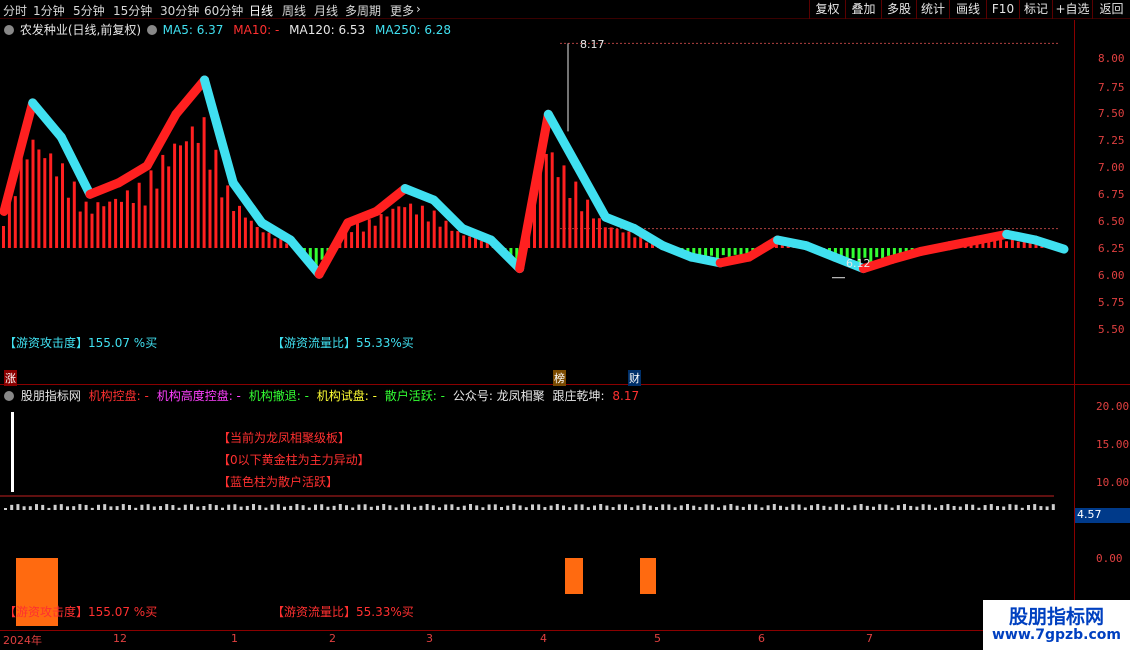  What do you see at coordinates (49, 10) in the screenshot?
I see `period-1min: 1分钟` at bounding box center [49, 10].